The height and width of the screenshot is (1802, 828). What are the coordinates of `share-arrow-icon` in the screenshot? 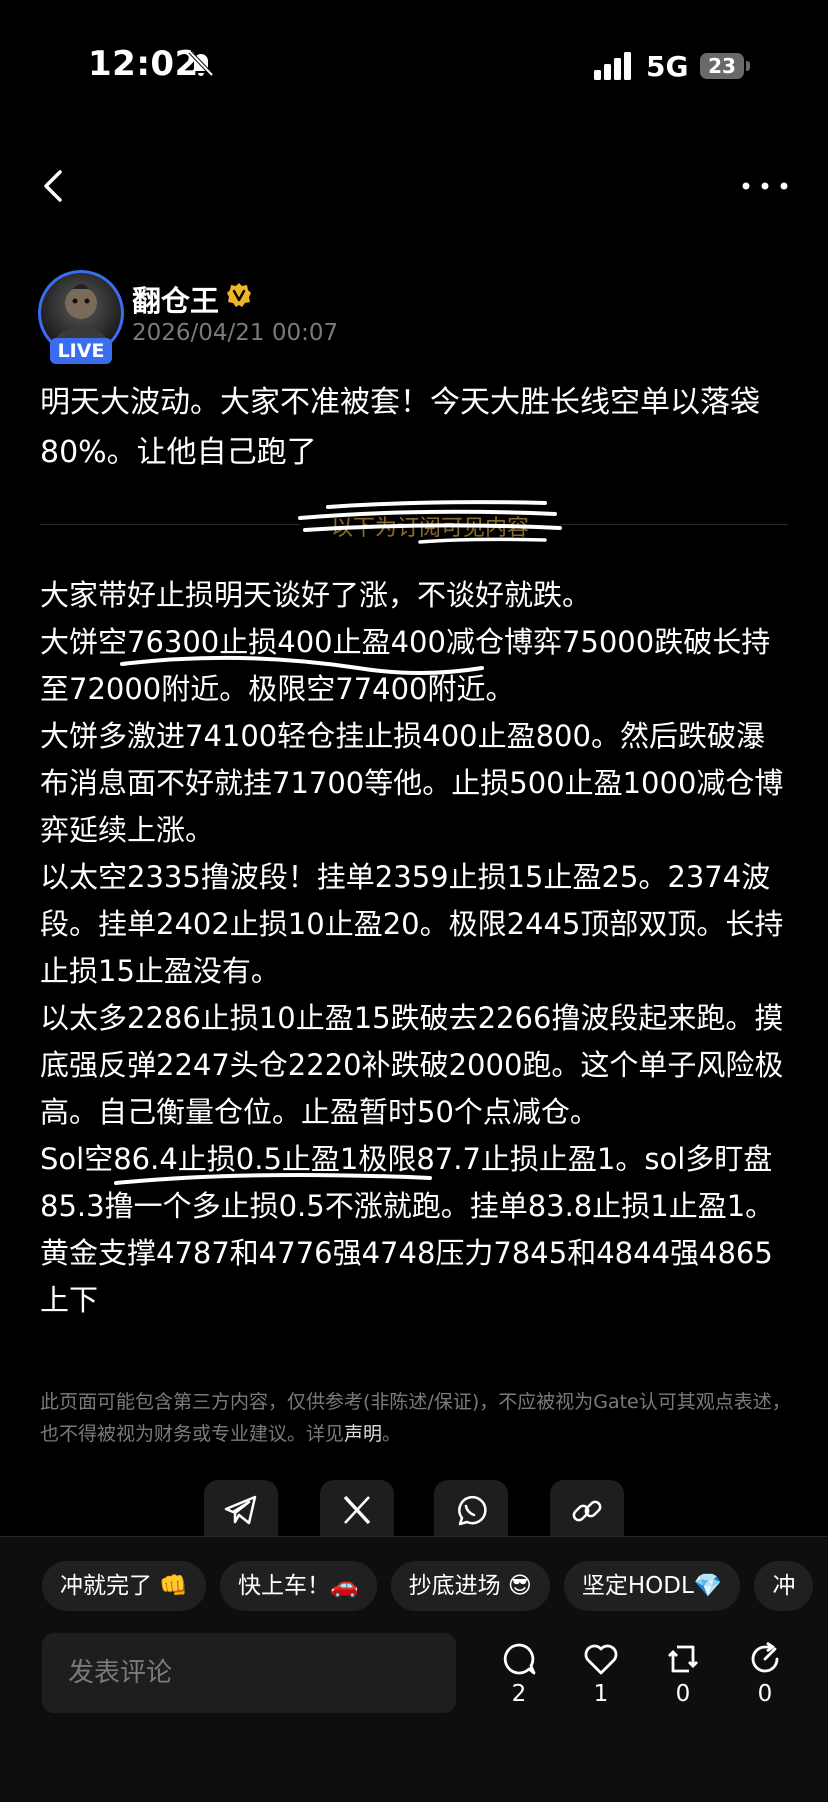 It's located at (765, 1657).